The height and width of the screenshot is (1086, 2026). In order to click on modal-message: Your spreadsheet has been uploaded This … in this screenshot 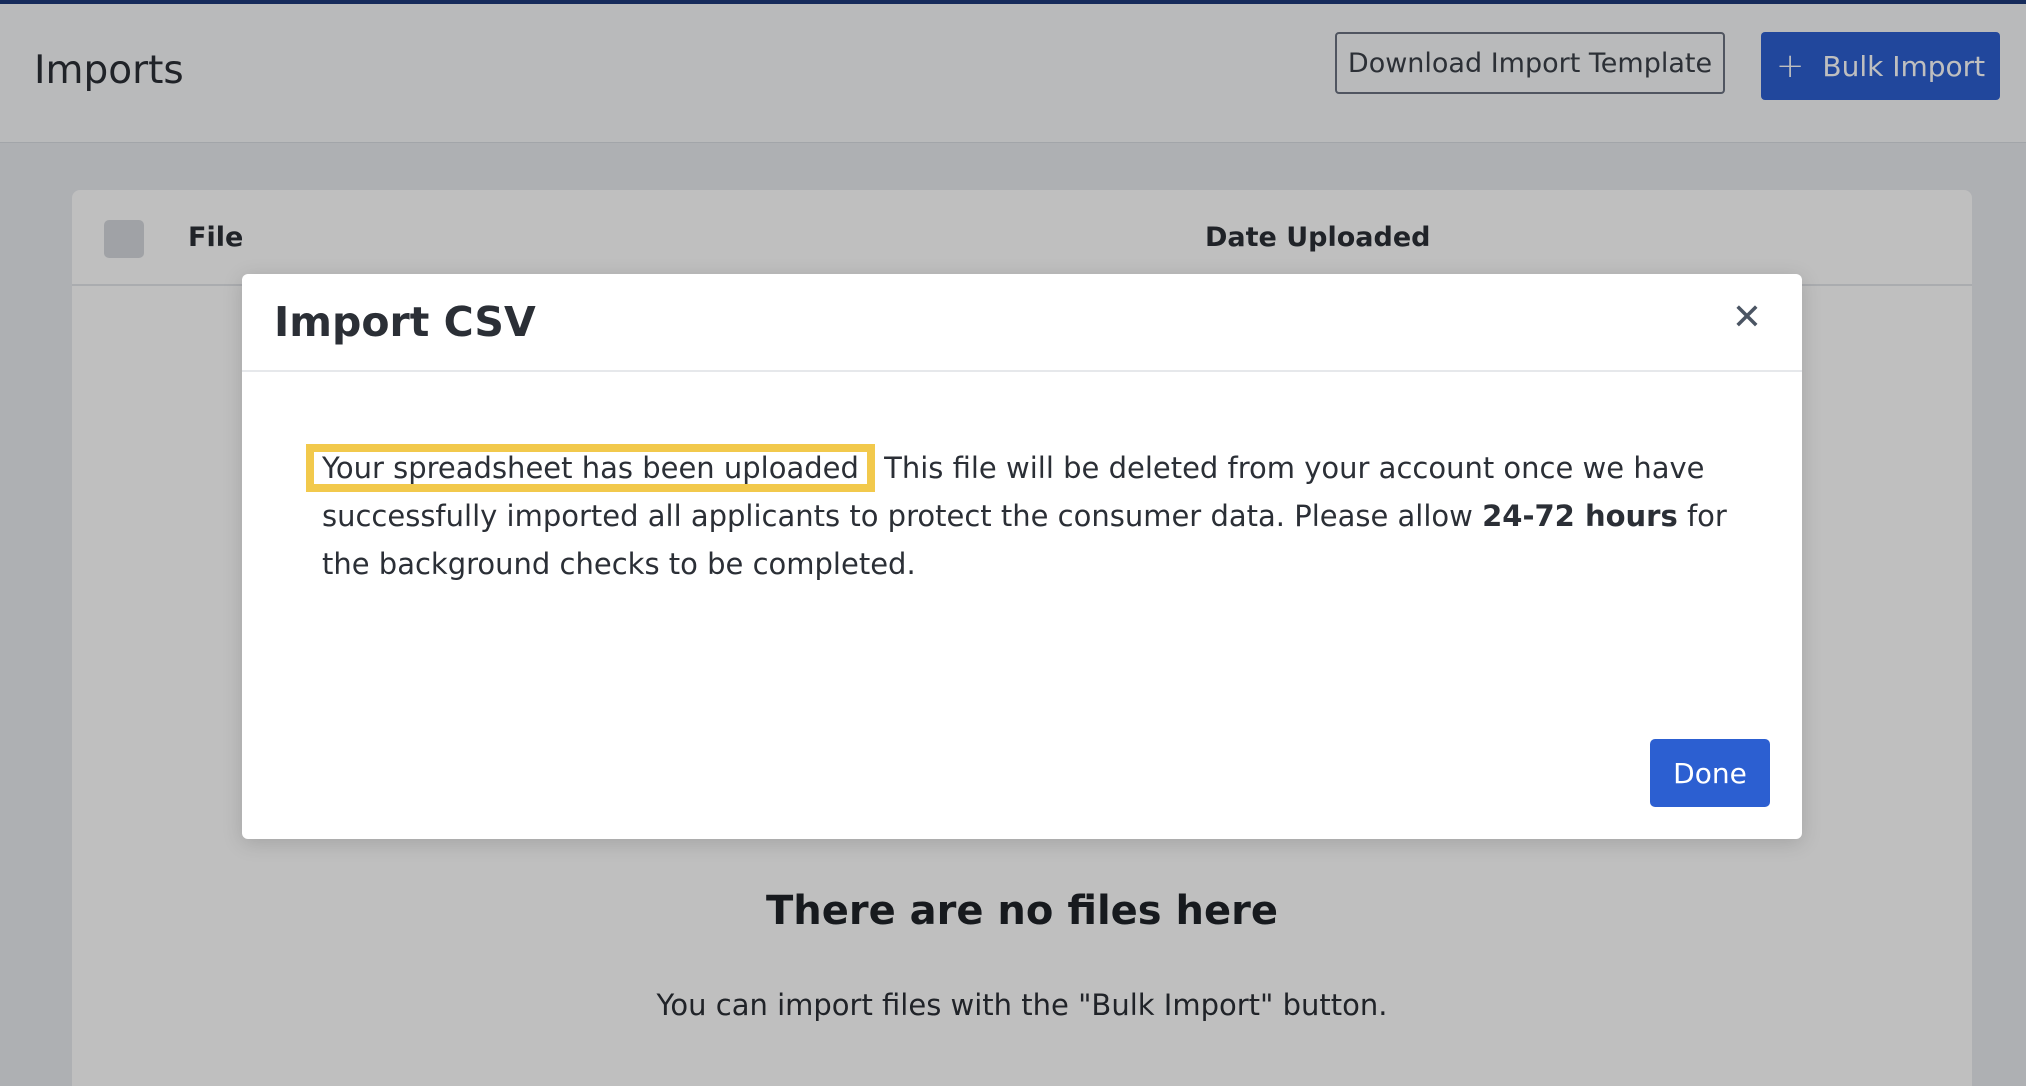, I will do `click(1024, 516)`.